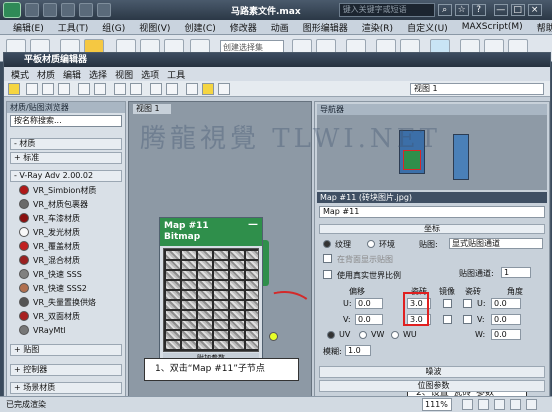 The height and width of the screenshot is (412, 552). What do you see at coordinates (156, 89) in the screenshot?
I see `layout-all-icon` at bounding box center [156, 89].